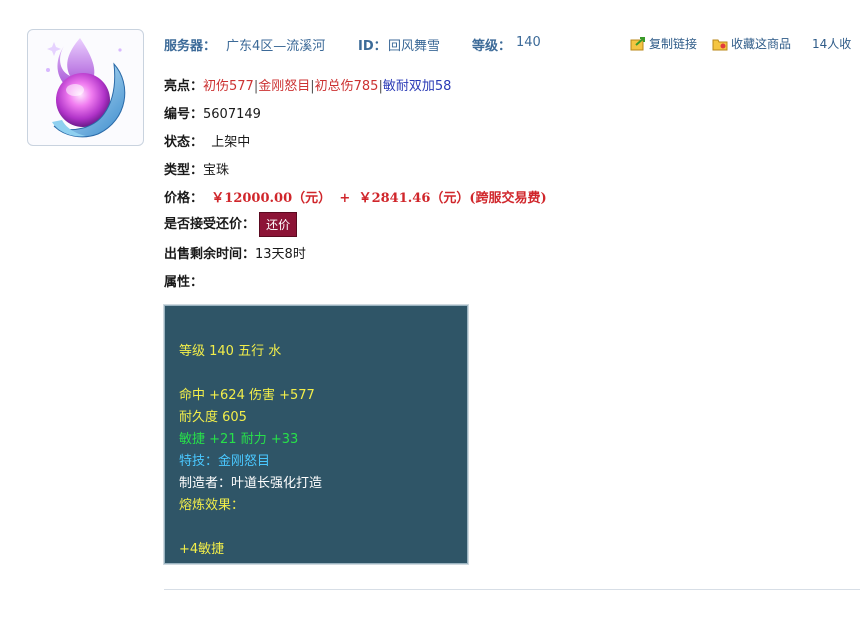 The width and height of the screenshot is (860, 624). I want to click on bottom-divider, so click(512, 589).